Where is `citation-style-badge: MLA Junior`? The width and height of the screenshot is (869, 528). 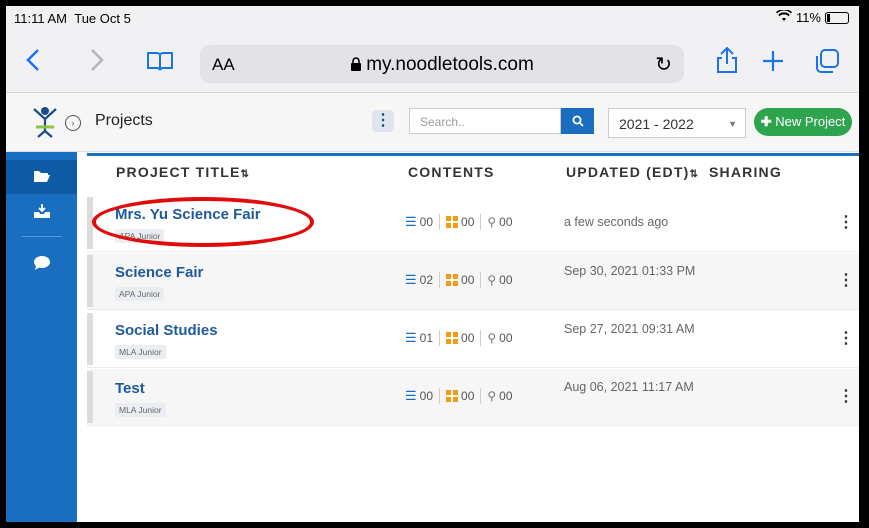 citation-style-badge: MLA Junior is located at coordinates (140, 410).